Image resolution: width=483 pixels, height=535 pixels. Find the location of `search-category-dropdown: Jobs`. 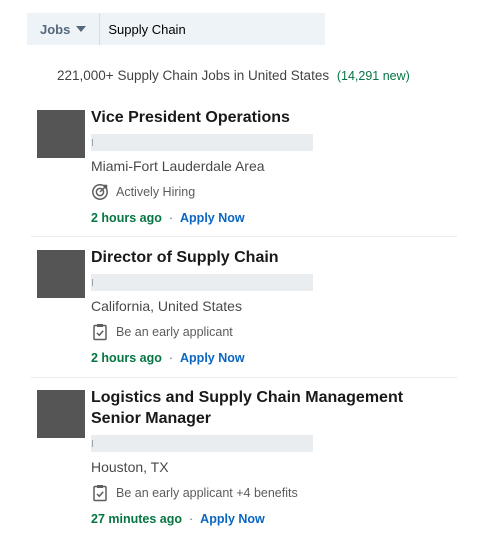

search-category-dropdown: Jobs is located at coordinates (64, 29).